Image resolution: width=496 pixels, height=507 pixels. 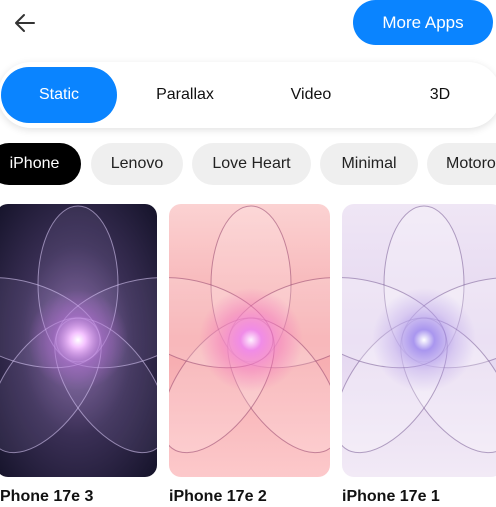 What do you see at coordinates (218, 496) in the screenshot?
I see `wallpaper-title: iPhone 17e 2` at bounding box center [218, 496].